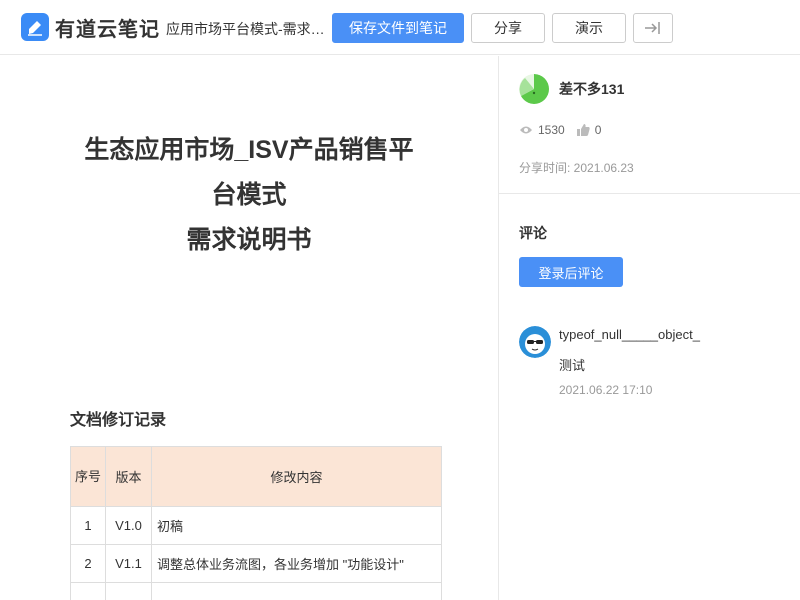 The height and width of the screenshot is (600, 800). I want to click on divider, so click(649, 193).